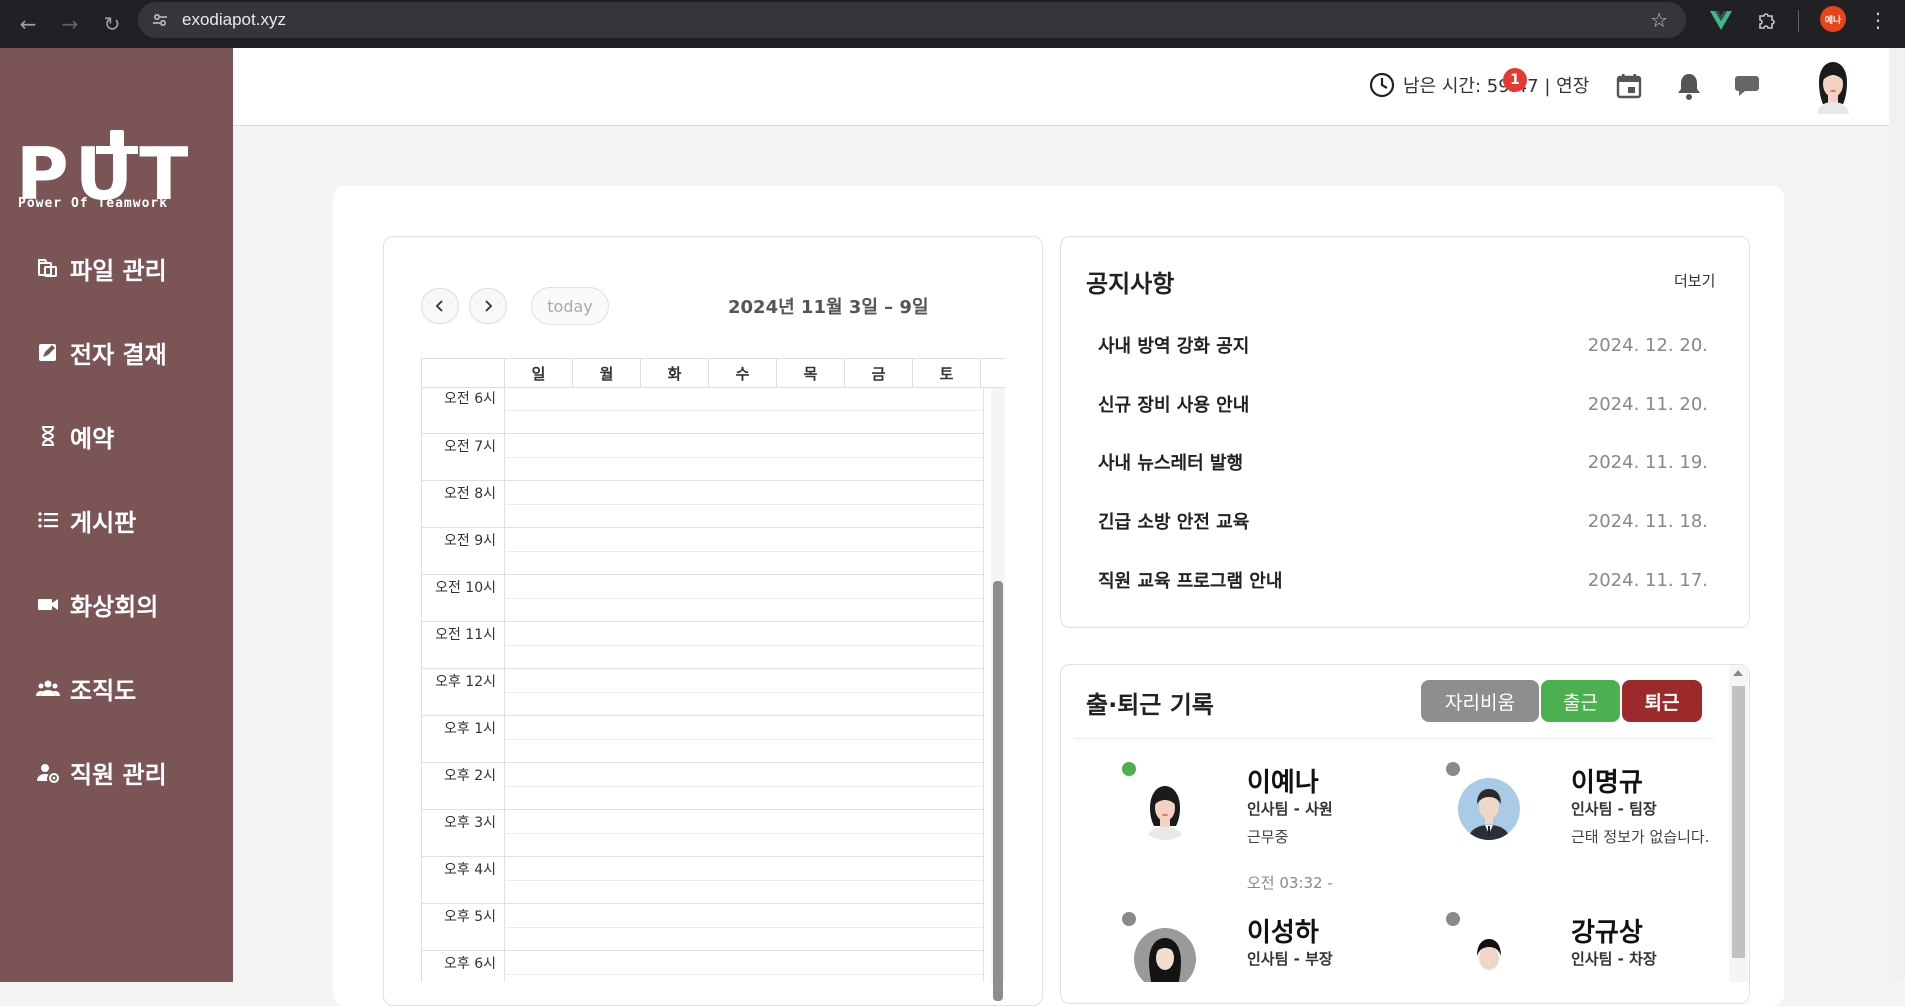 The image size is (1905, 1006). Describe the element at coordinates (1647, 580) in the screenshot. I see `notice-item-date: 2024. 11. 17.` at that location.